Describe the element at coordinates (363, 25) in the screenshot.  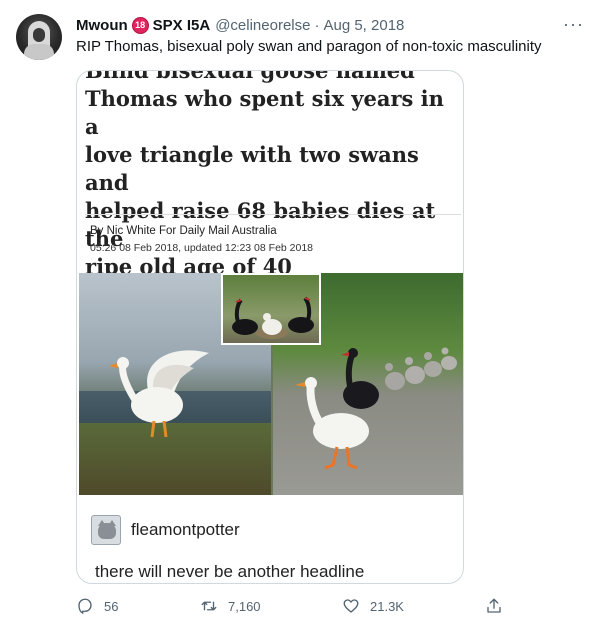
I see `tweet-date: Aug 5, 2018` at that location.